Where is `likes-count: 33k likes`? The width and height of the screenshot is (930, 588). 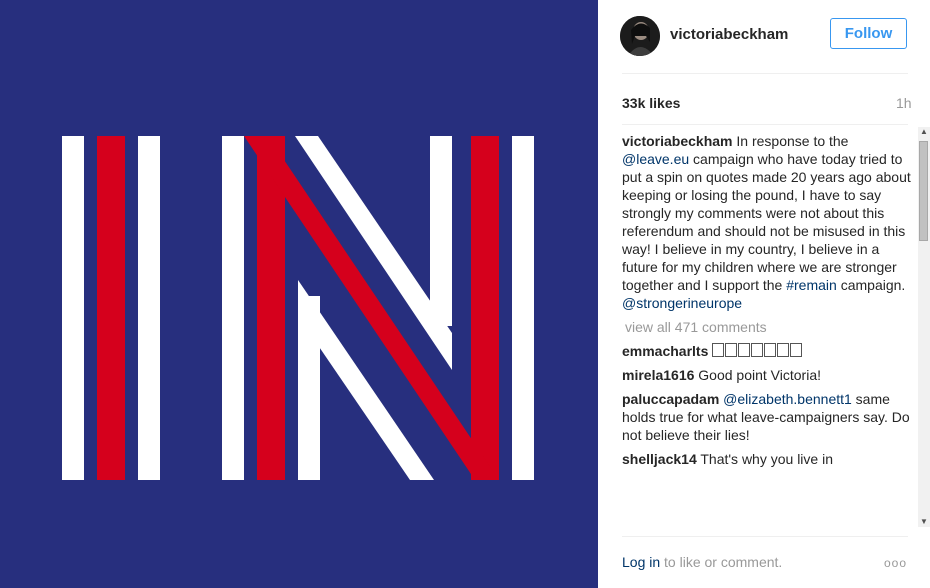
likes-count: 33k likes is located at coordinates (651, 103).